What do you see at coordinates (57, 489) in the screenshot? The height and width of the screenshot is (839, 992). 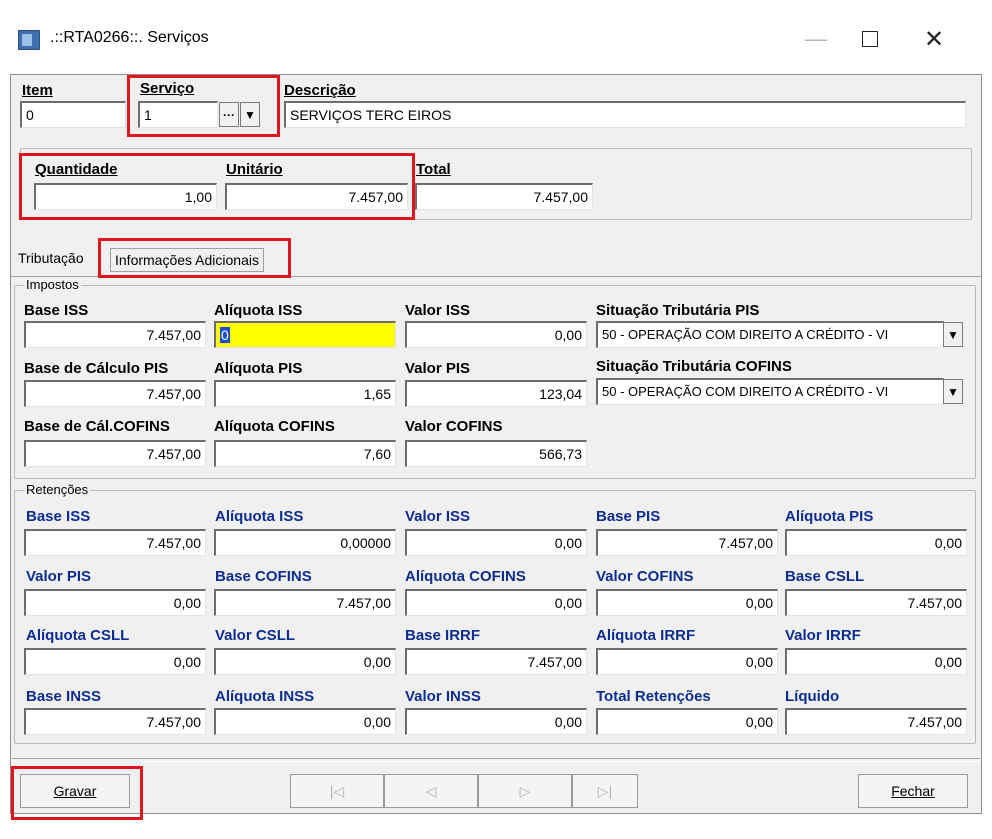 I see `retencoes-title: Retenções` at bounding box center [57, 489].